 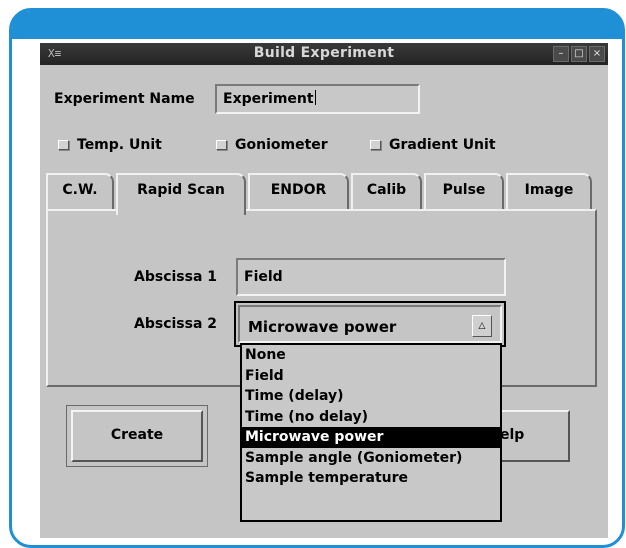 I want to click on dropdown-arrow-icon: △, so click(x=482, y=326).